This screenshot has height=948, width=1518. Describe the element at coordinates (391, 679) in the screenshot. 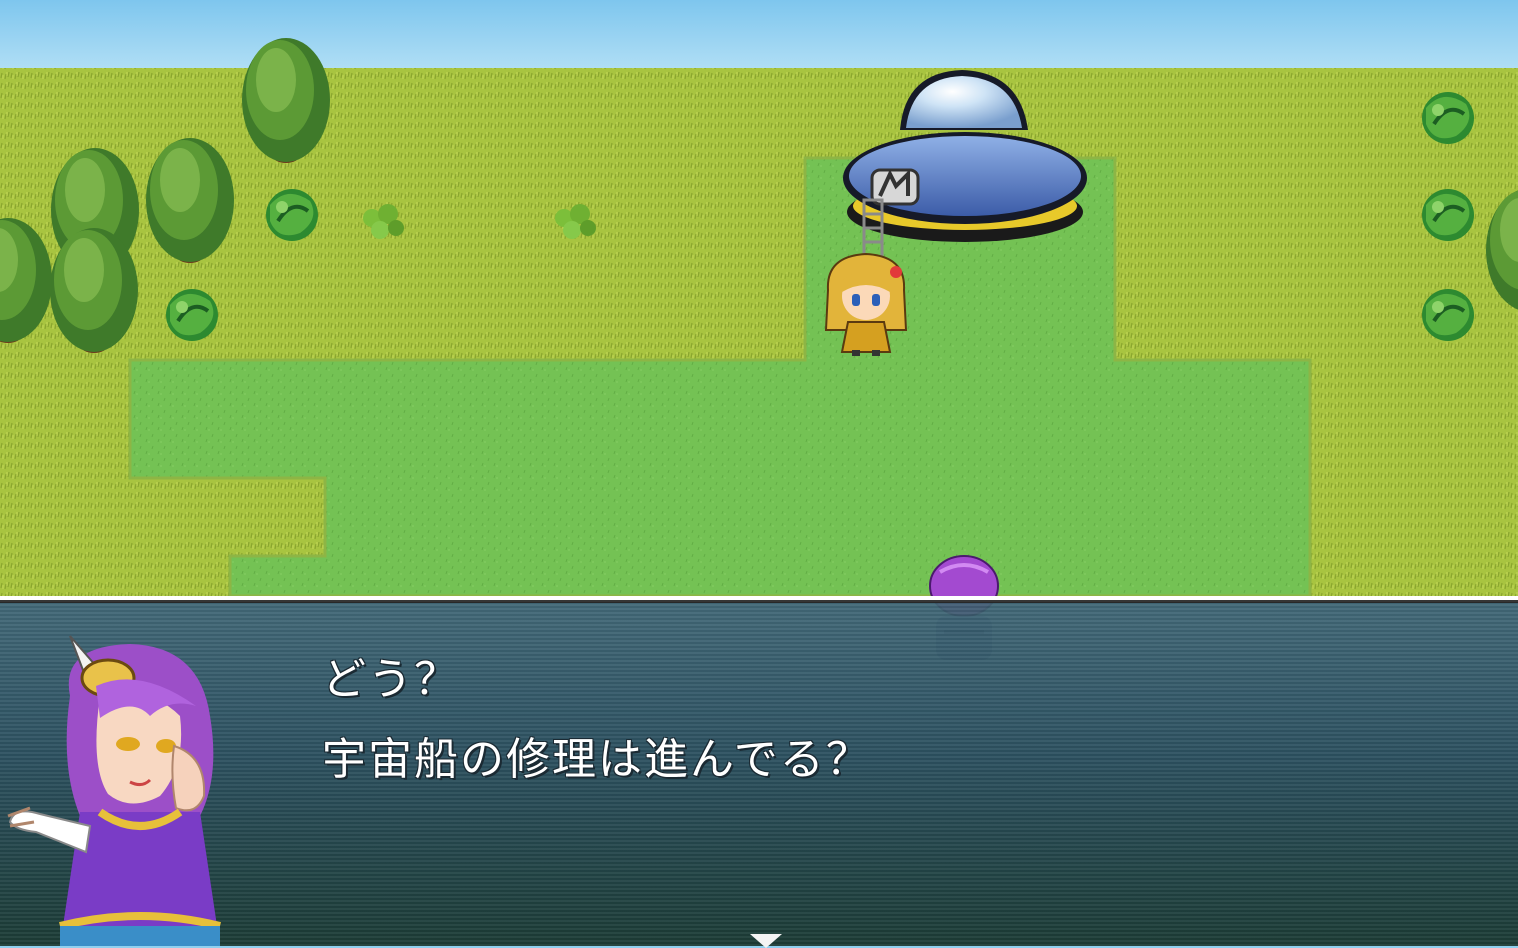

I see `dialog-line: どう？` at that location.